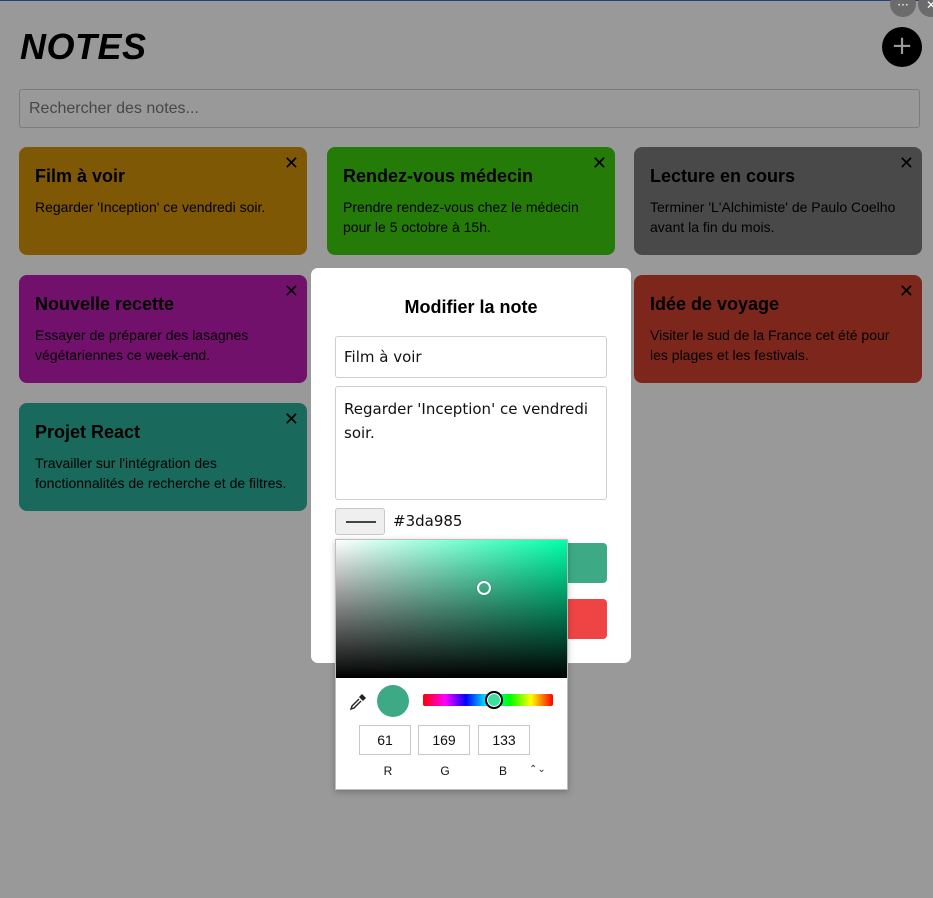  I want to click on hue-slider-handle, so click(494, 700).